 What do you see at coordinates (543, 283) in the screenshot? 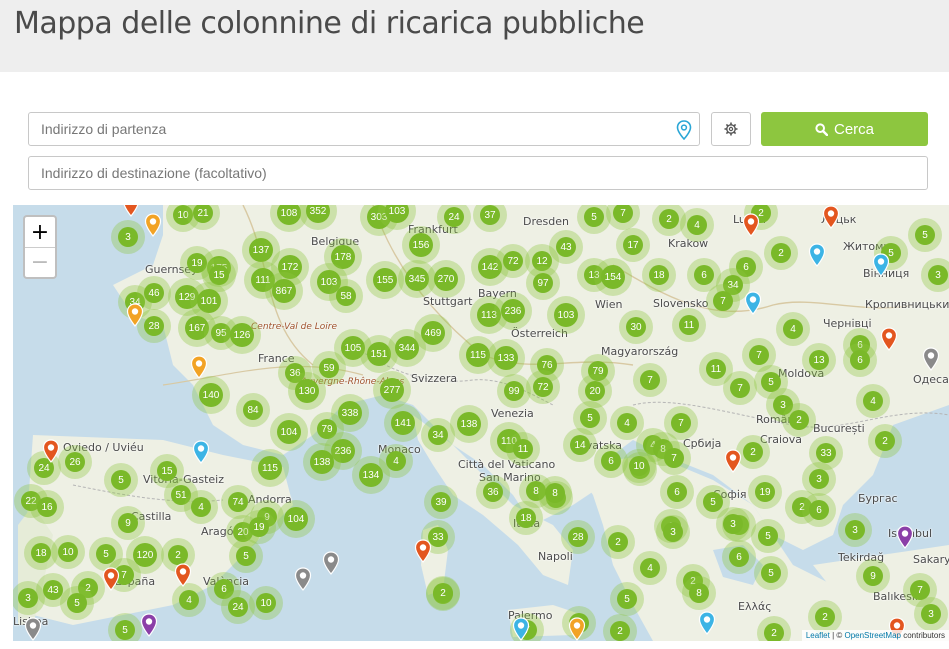
I see `charging-cluster: 97` at bounding box center [543, 283].